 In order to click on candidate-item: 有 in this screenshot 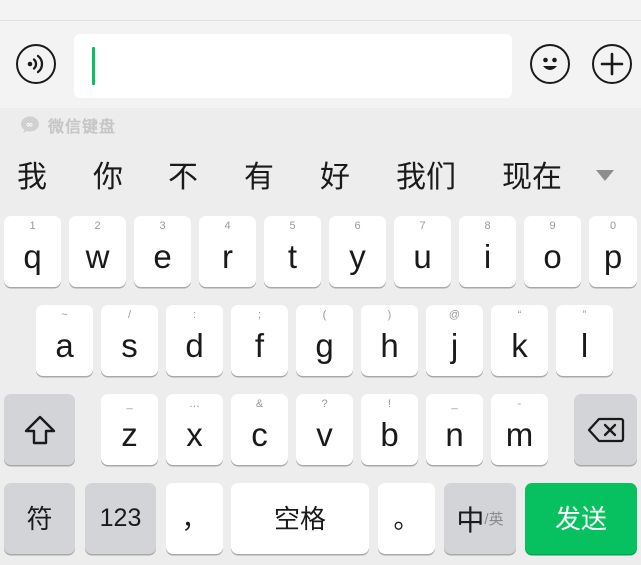, I will do `click(259, 177)`.